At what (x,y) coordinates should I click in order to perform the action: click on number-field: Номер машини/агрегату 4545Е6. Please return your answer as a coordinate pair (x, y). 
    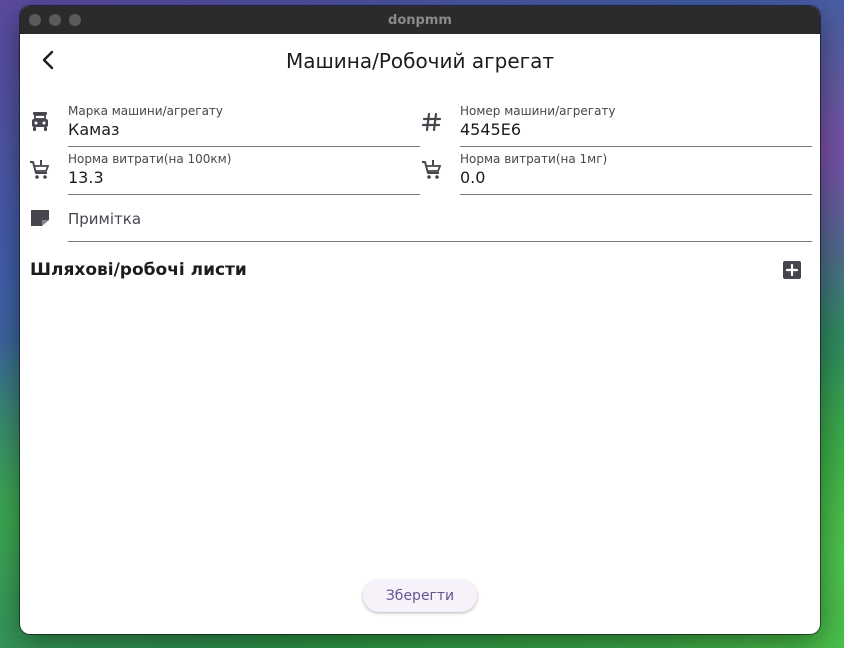
    Looking at the image, I should click on (636, 125).